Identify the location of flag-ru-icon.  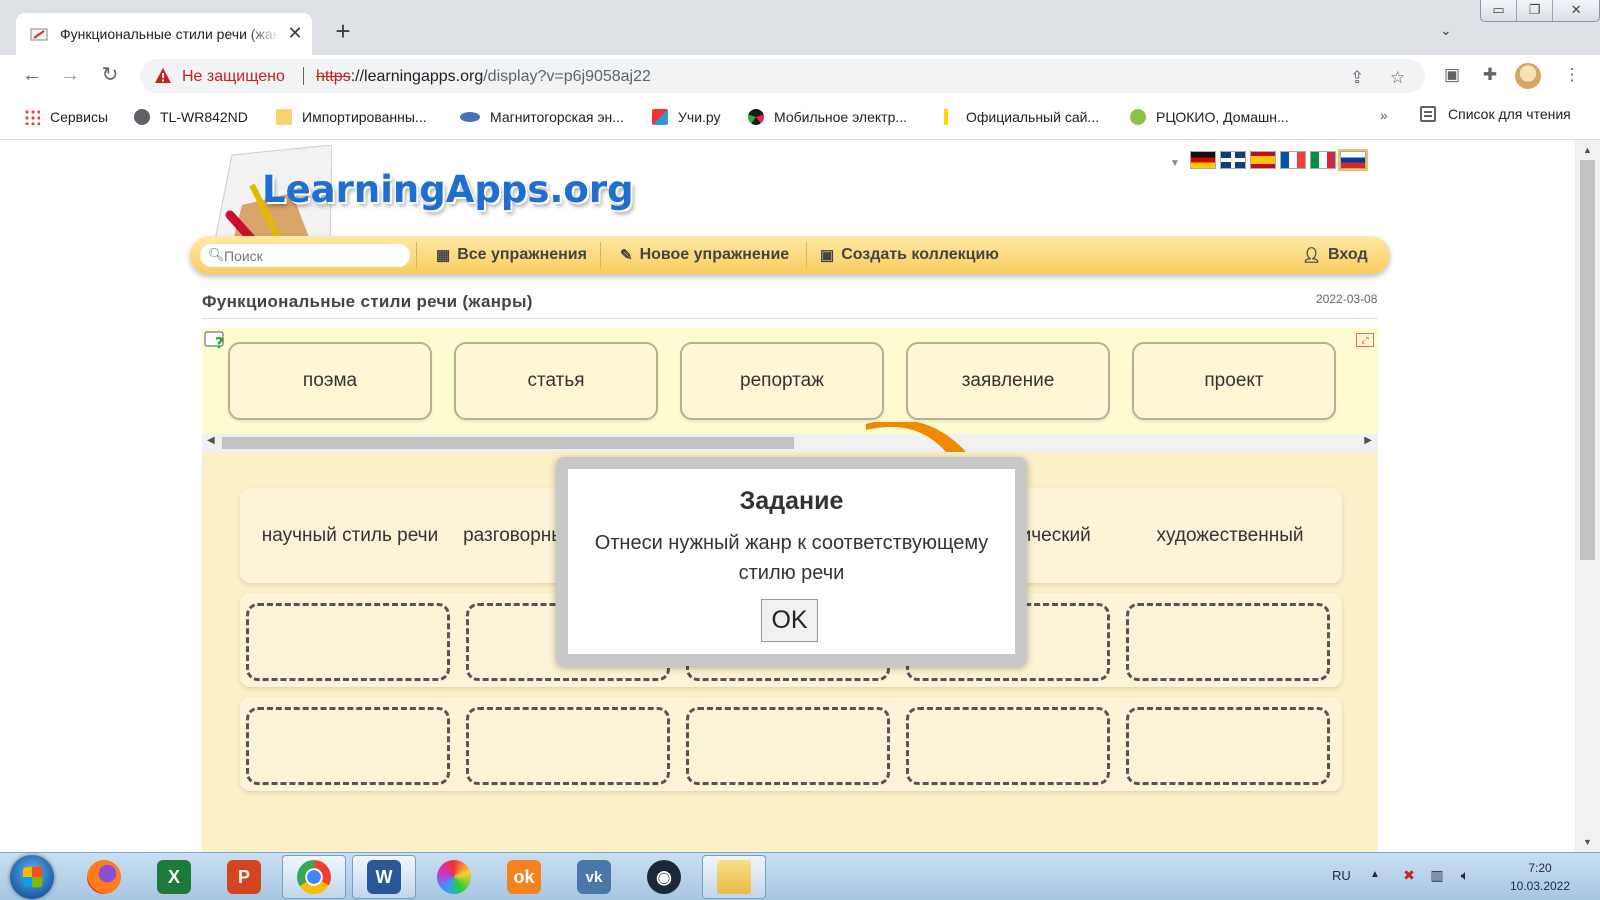
(1353, 160).